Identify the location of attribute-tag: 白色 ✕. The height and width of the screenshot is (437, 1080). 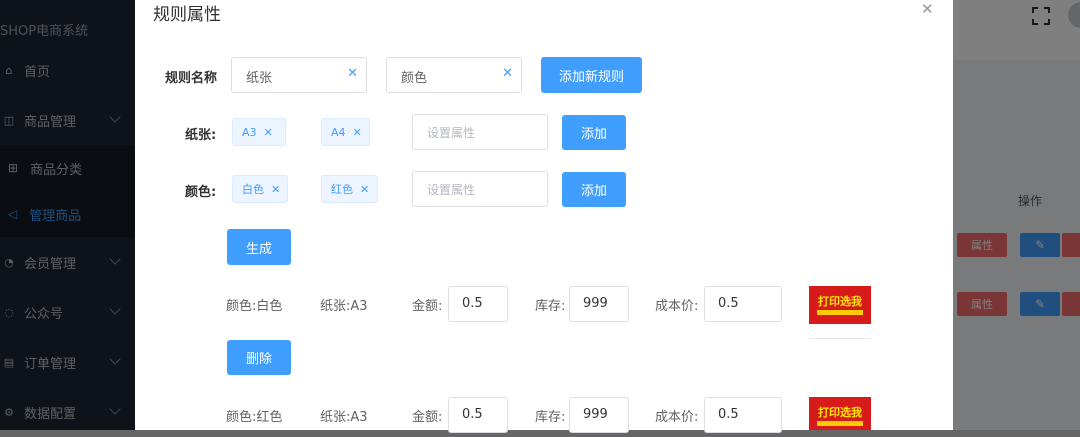
(260, 189).